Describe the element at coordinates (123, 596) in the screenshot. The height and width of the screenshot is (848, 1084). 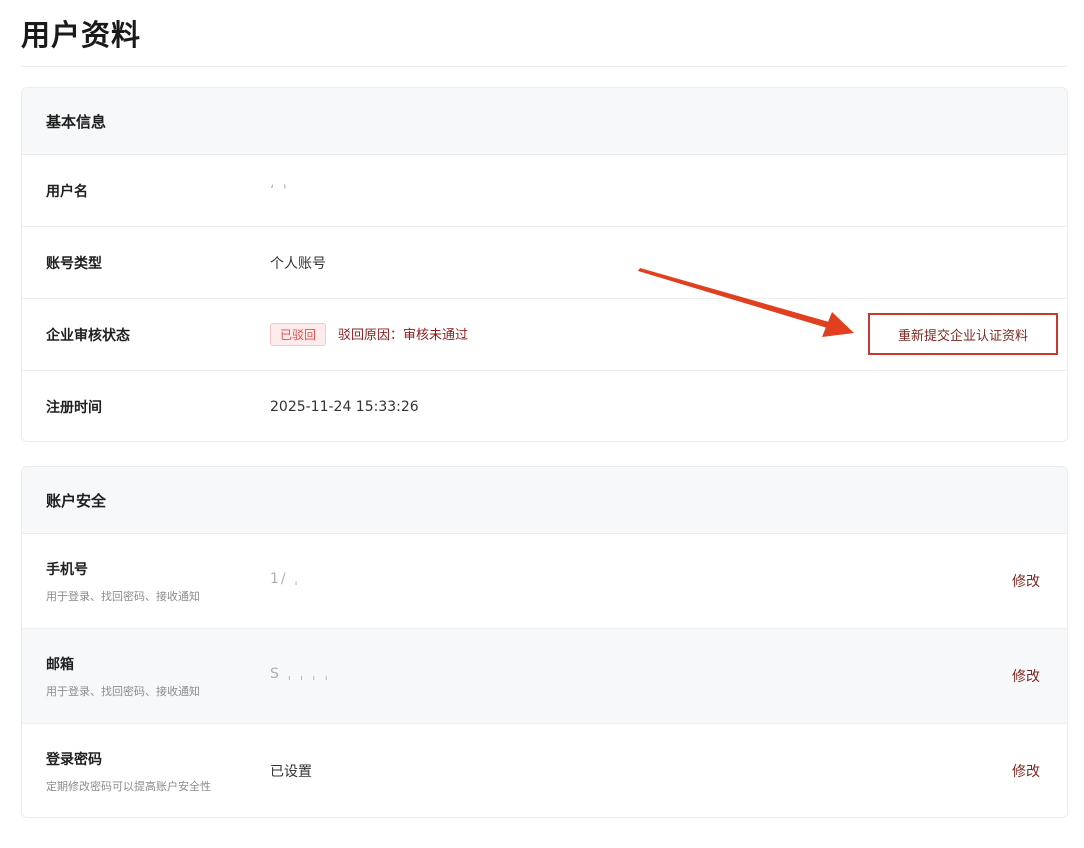
I see `phone-hint: 用于登录、找回密码、接收通知` at that location.